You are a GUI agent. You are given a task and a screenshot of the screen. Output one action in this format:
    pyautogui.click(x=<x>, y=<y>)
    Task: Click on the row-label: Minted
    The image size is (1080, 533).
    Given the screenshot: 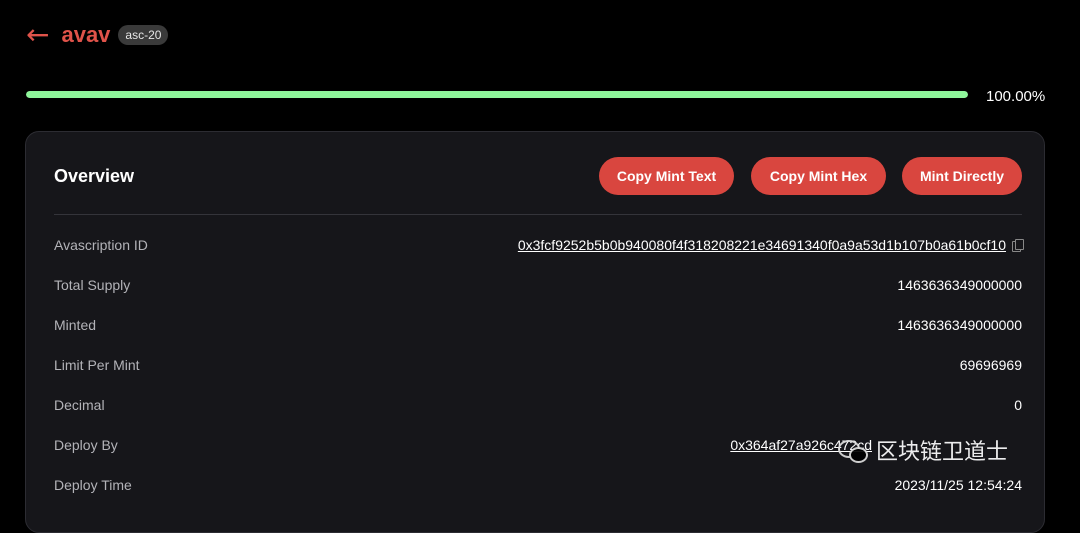 What is the action you would take?
    pyautogui.click(x=75, y=325)
    